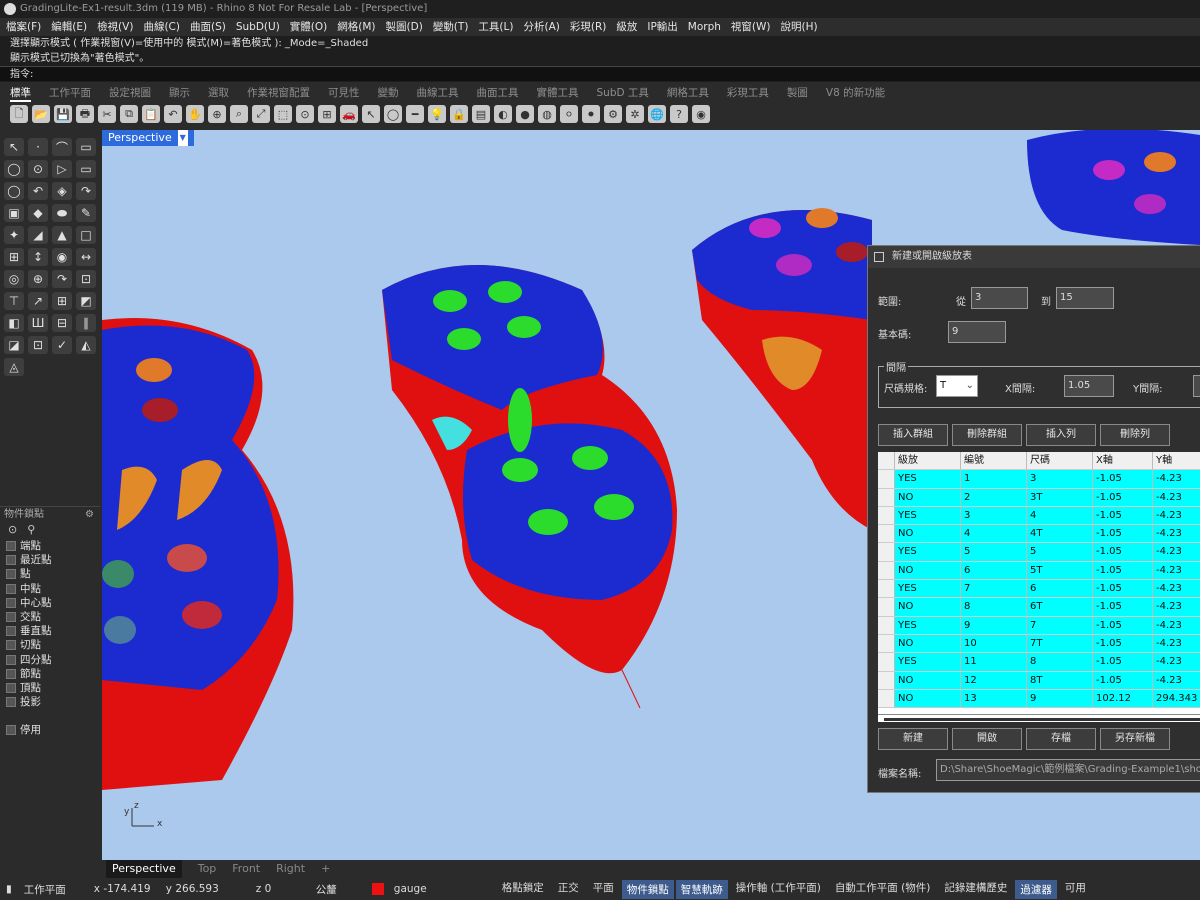 This screenshot has height=900, width=1200. I want to click on panel-toggle-icon: ▮, so click(9, 889).